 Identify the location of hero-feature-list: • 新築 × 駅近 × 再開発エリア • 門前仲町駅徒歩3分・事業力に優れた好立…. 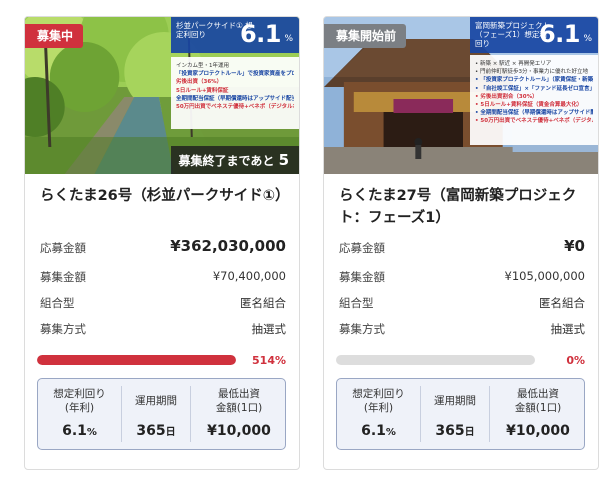
(534, 100).